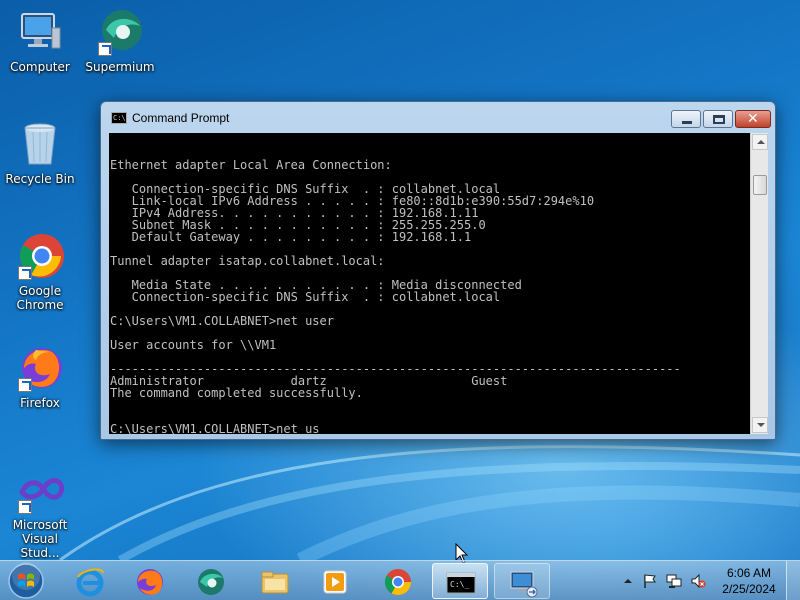 The height and width of the screenshot is (600, 800). I want to click on taskbar-file-explorer, so click(275, 581).